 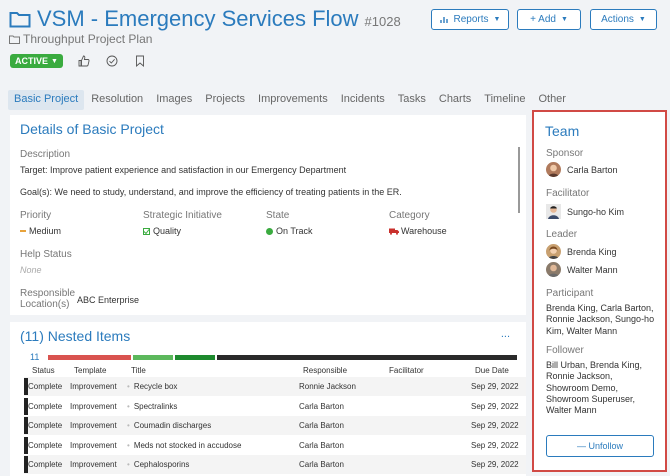 I want to click on reports-label: Reports, so click(x=471, y=19).